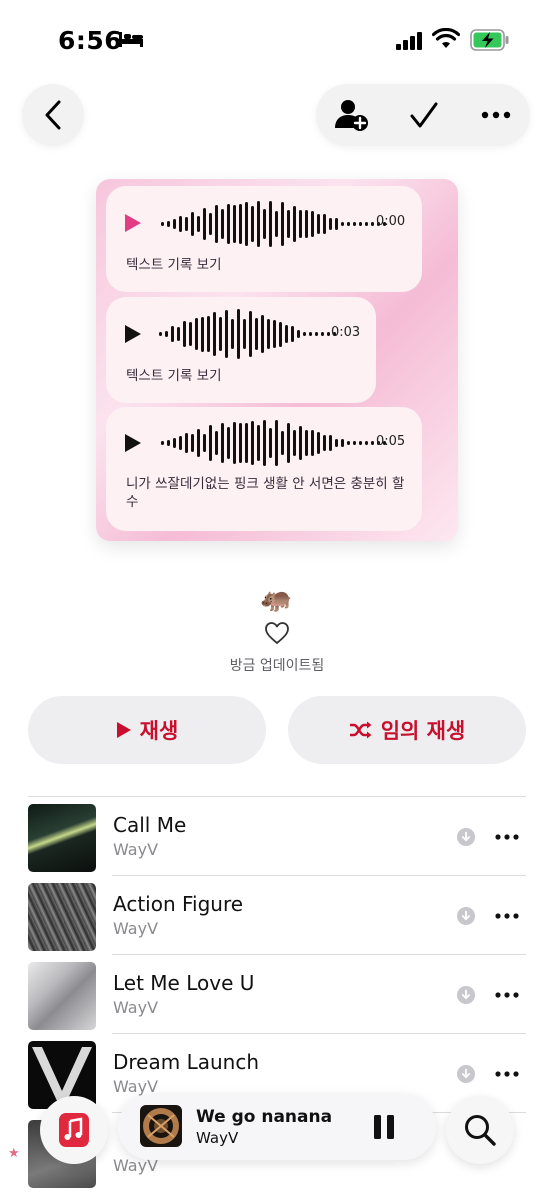 The width and height of the screenshot is (554, 1200). Describe the element at coordinates (53, 115) in the screenshot. I see `back-button` at that location.